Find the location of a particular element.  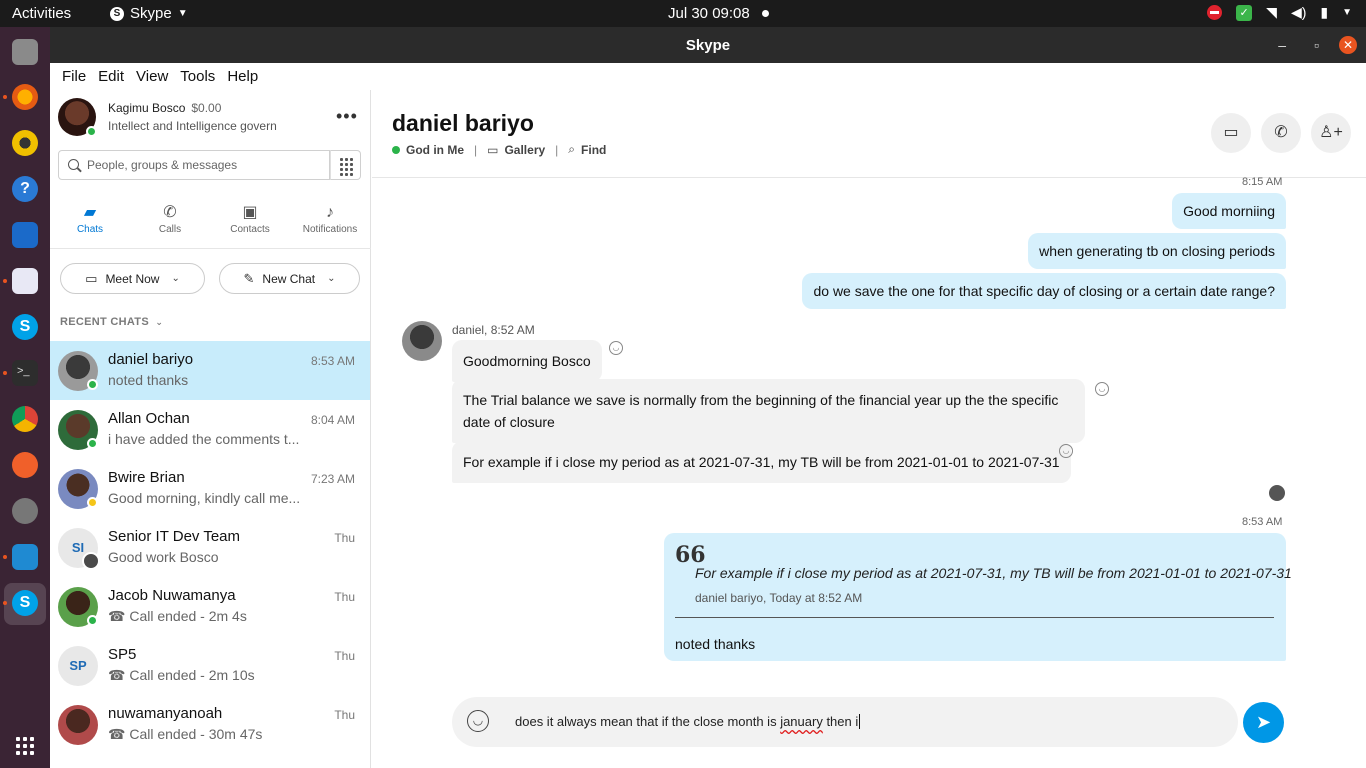

chat-name: daniel bariyo is located at coordinates (151, 359).